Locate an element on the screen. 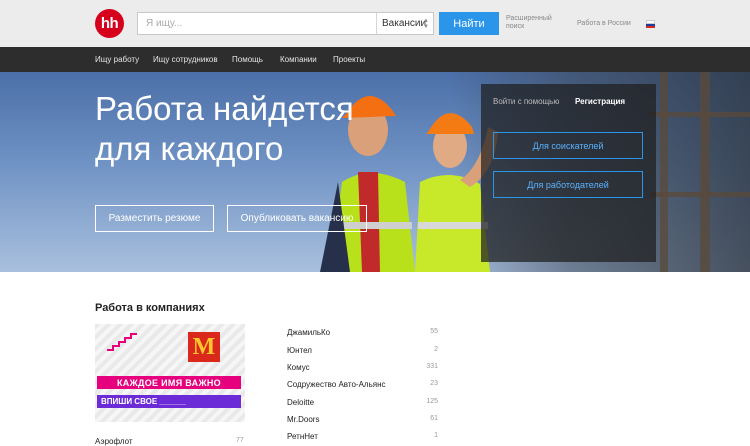  list-item: Юнтел 2 is located at coordinates (362, 350).